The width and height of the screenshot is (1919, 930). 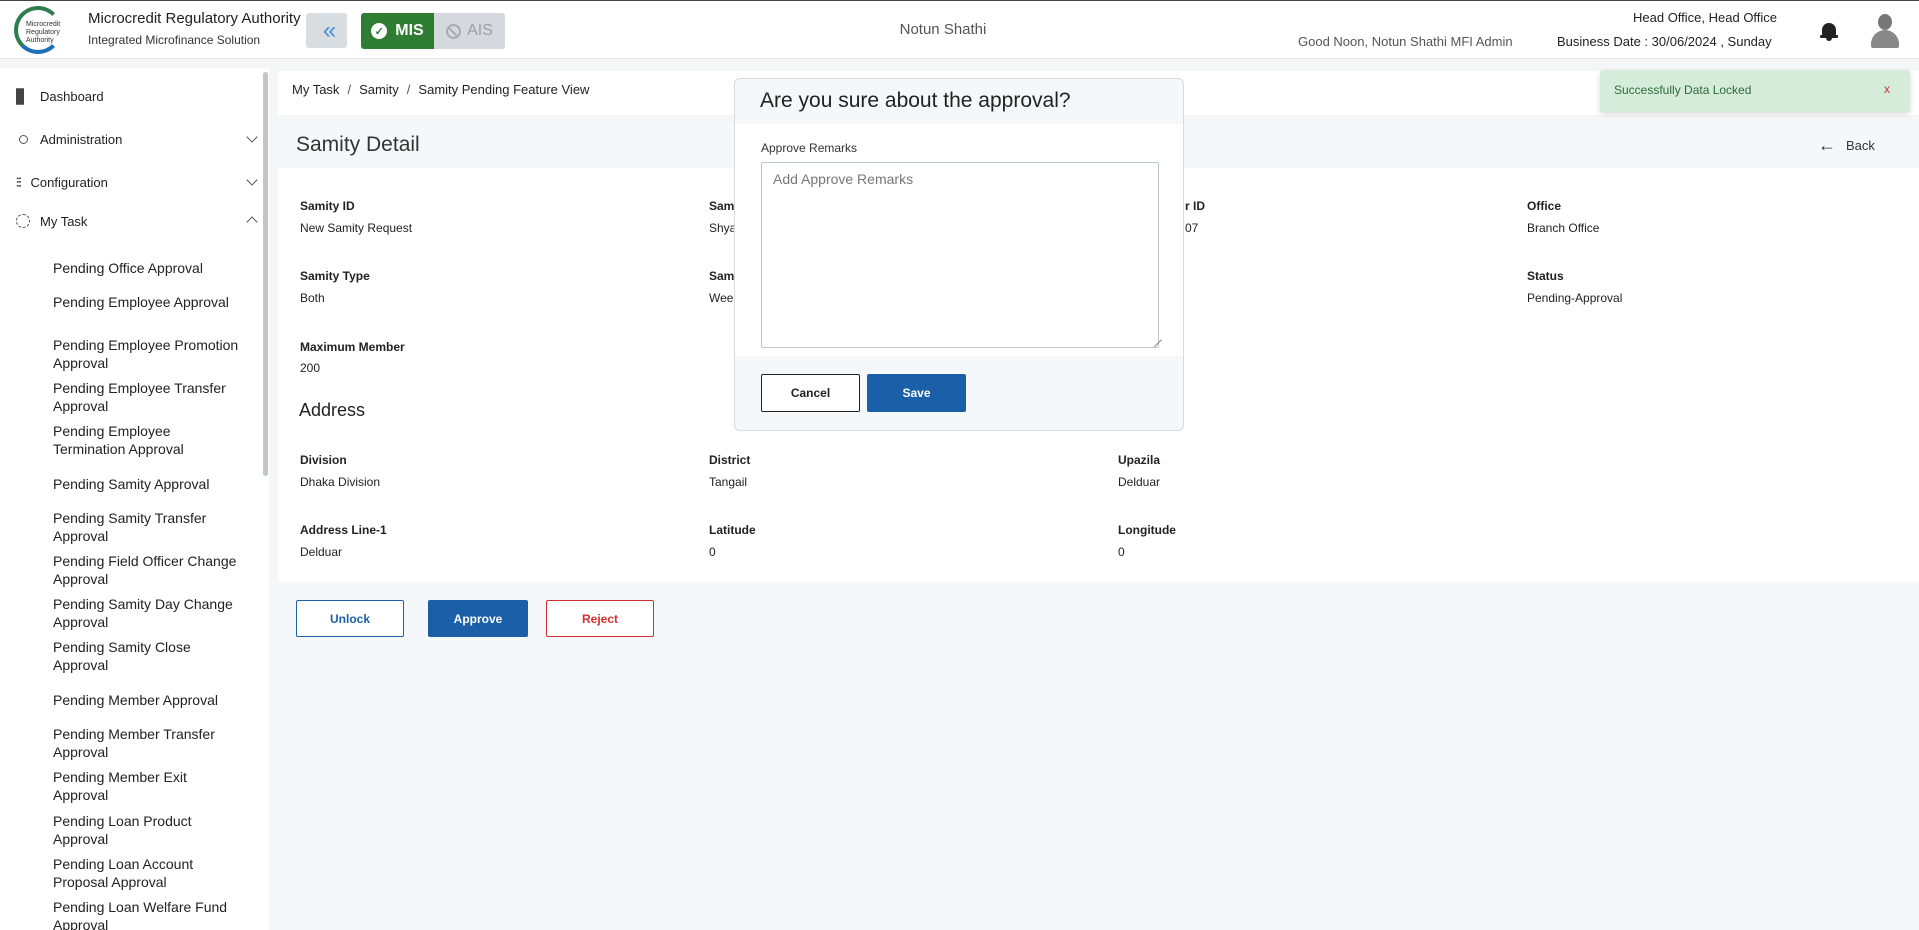 What do you see at coordinates (478, 618) in the screenshot?
I see `approve-button: Approve` at bounding box center [478, 618].